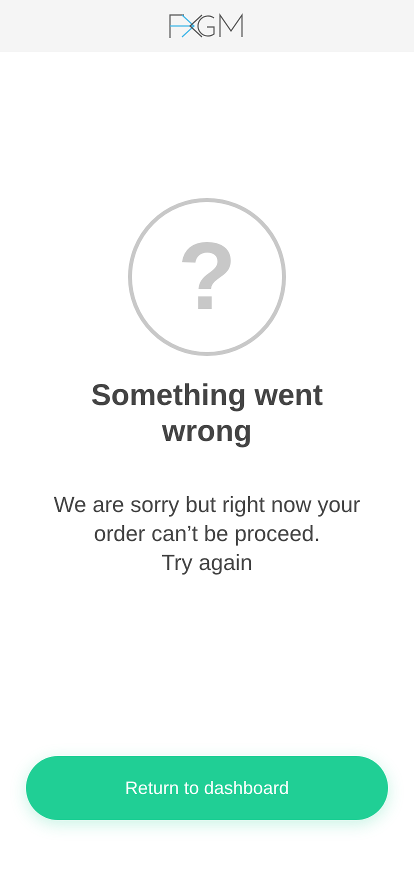  I want to click on retry-hint: Try again, so click(207, 563).